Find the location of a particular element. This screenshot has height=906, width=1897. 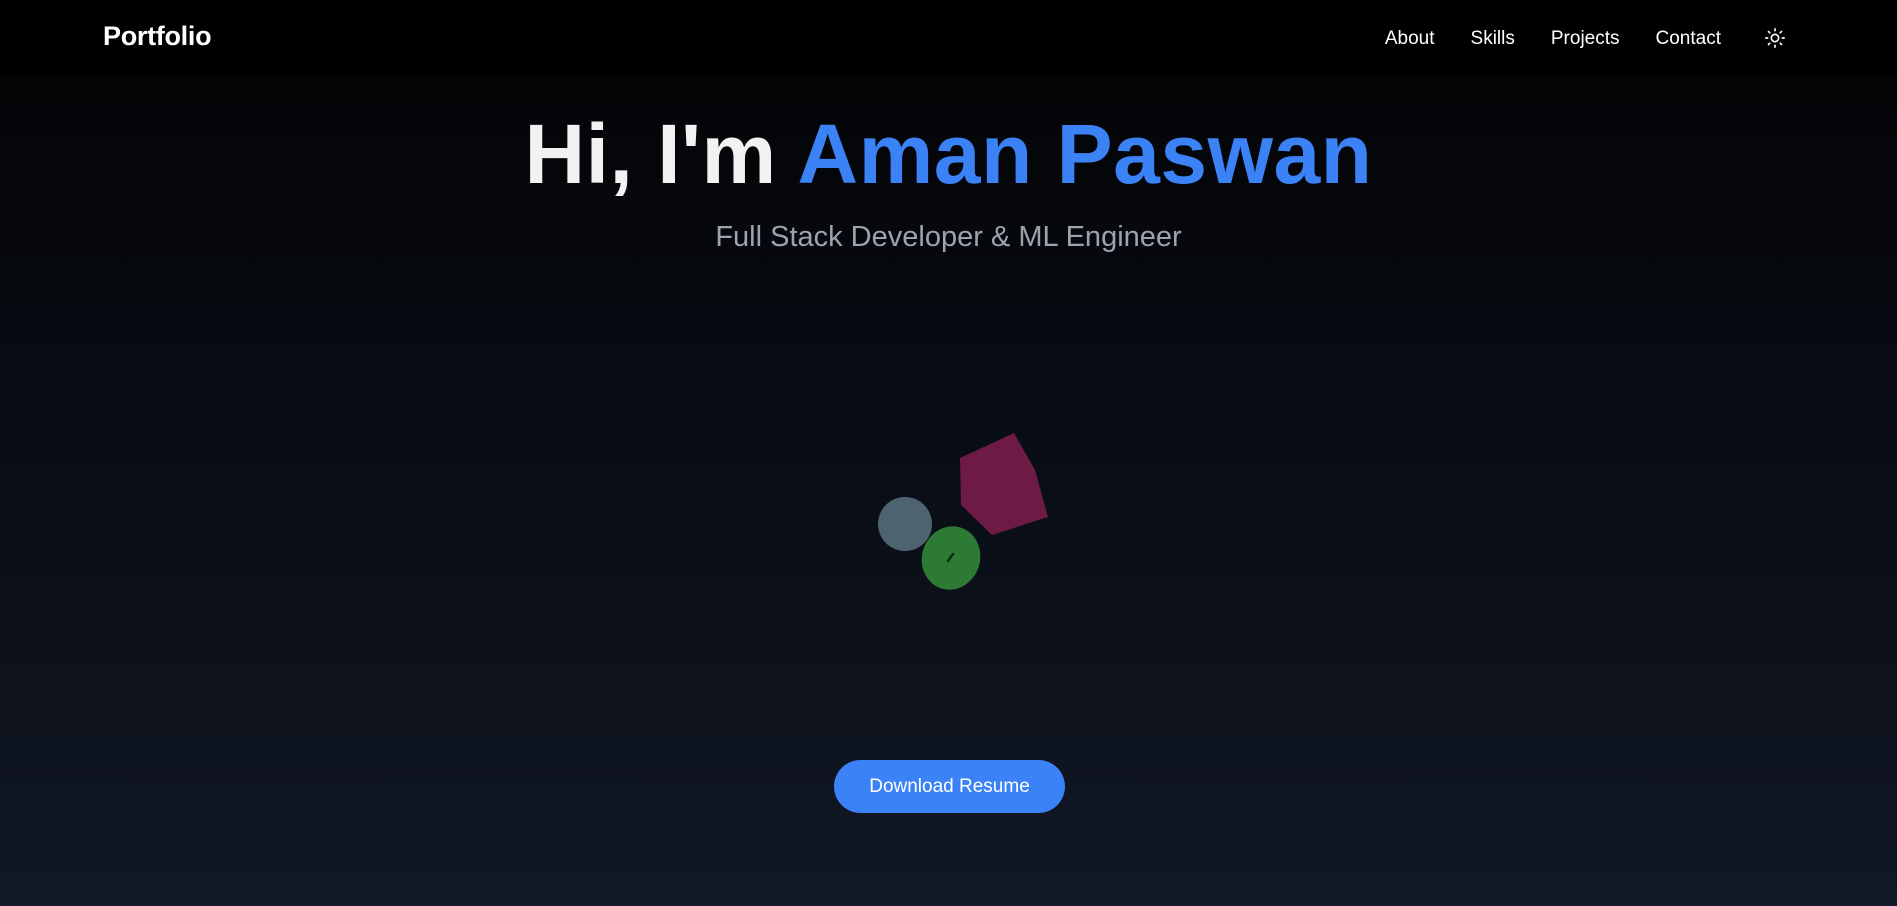

nav-link-skills: Skills is located at coordinates (1493, 39).